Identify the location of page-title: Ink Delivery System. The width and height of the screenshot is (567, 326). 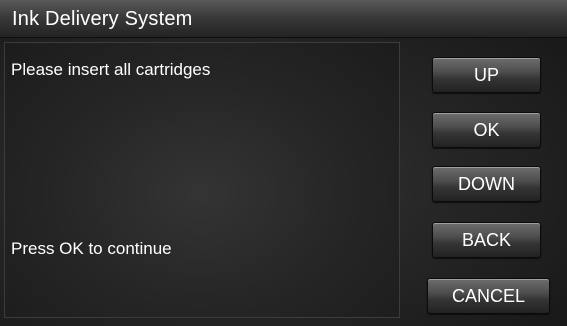
(102, 19).